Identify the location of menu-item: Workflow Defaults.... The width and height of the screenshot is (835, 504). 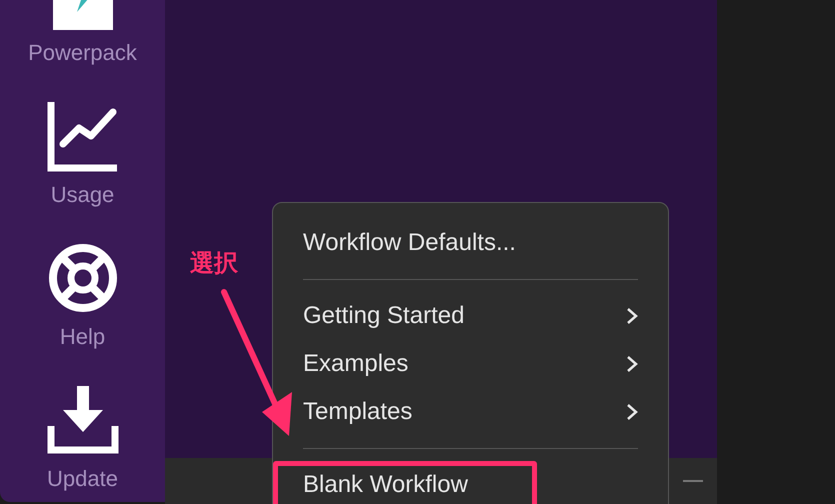
(470, 243).